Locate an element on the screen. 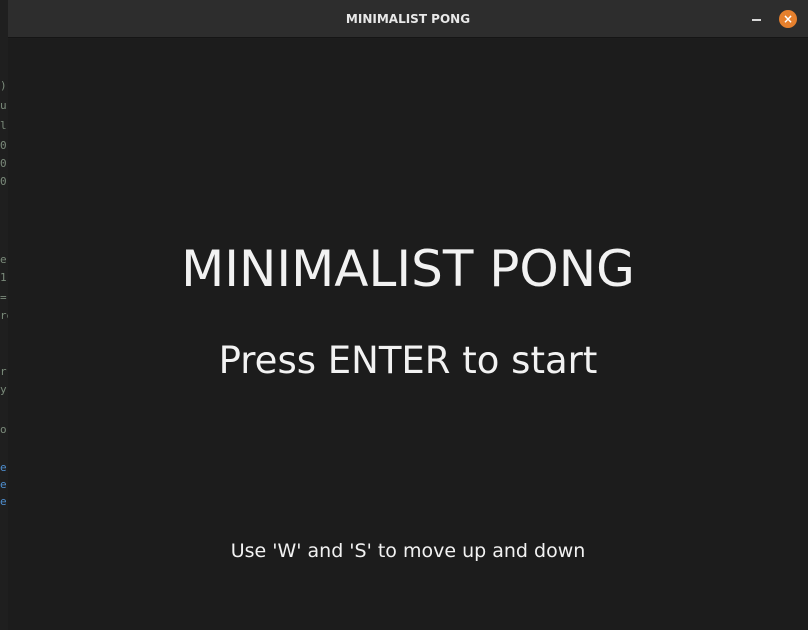 This screenshot has height=630, width=808. start-prompt: Press ENTER to start is located at coordinates (408, 360).